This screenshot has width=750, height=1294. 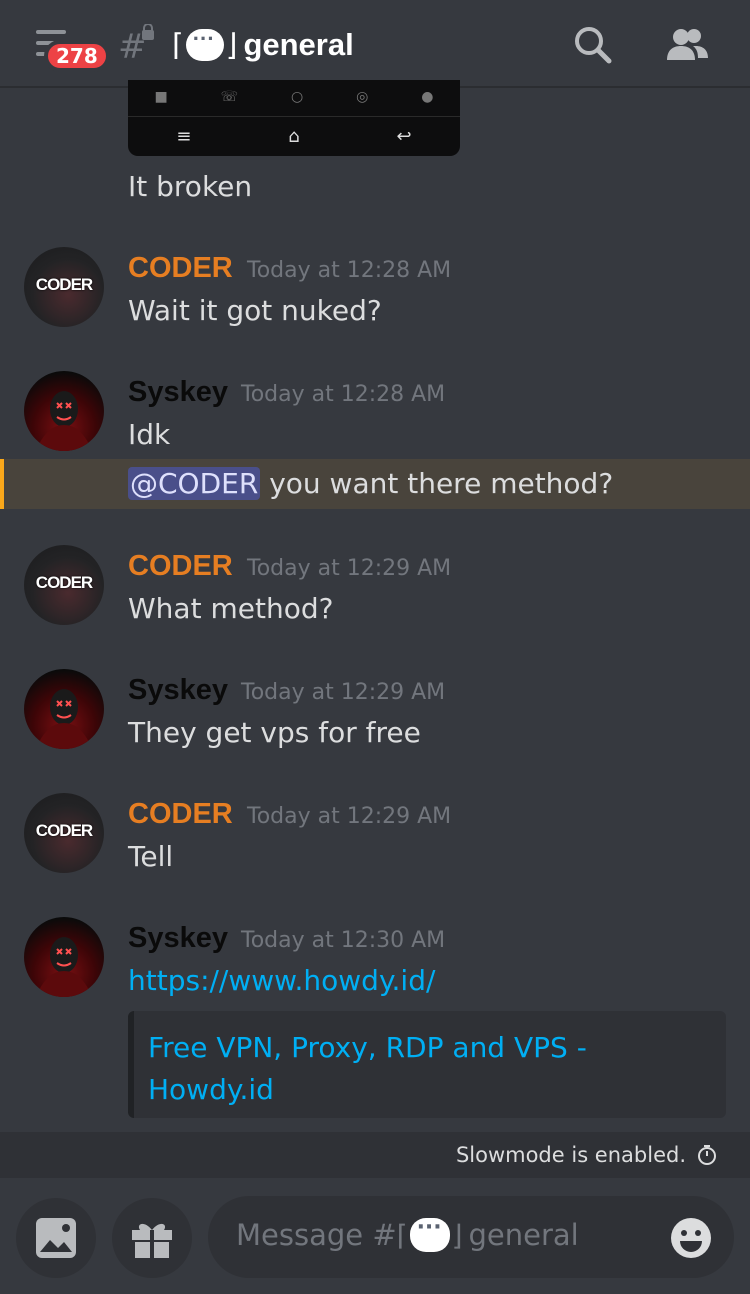 I want to click on link-embed: Free VPN, Proxy, RDP and VPS - Howdy.id, so click(x=427, y=1064).